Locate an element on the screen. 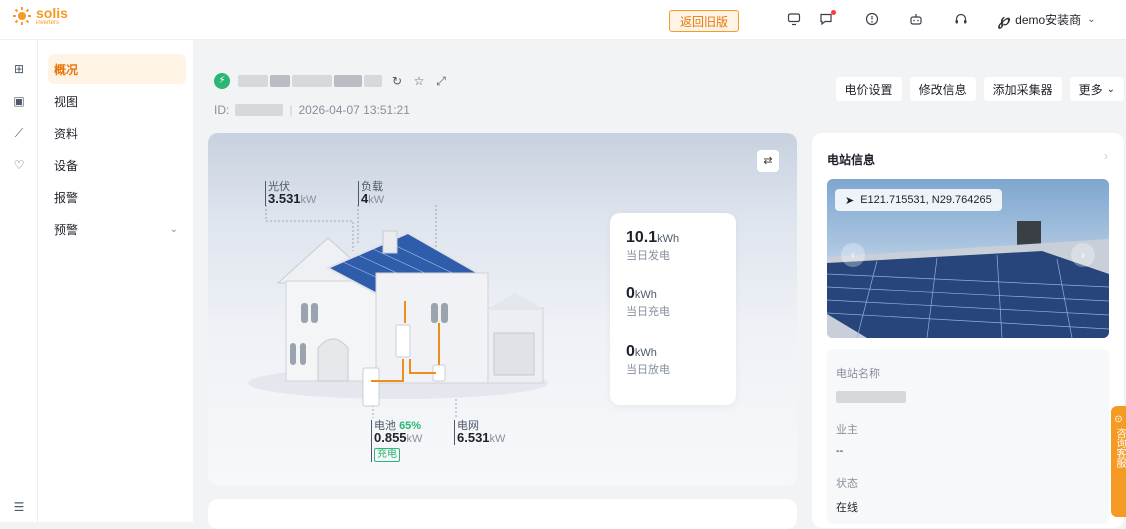 The image size is (1126, 529). menu-item-label: 概况 is located at coordinates (66, 69).